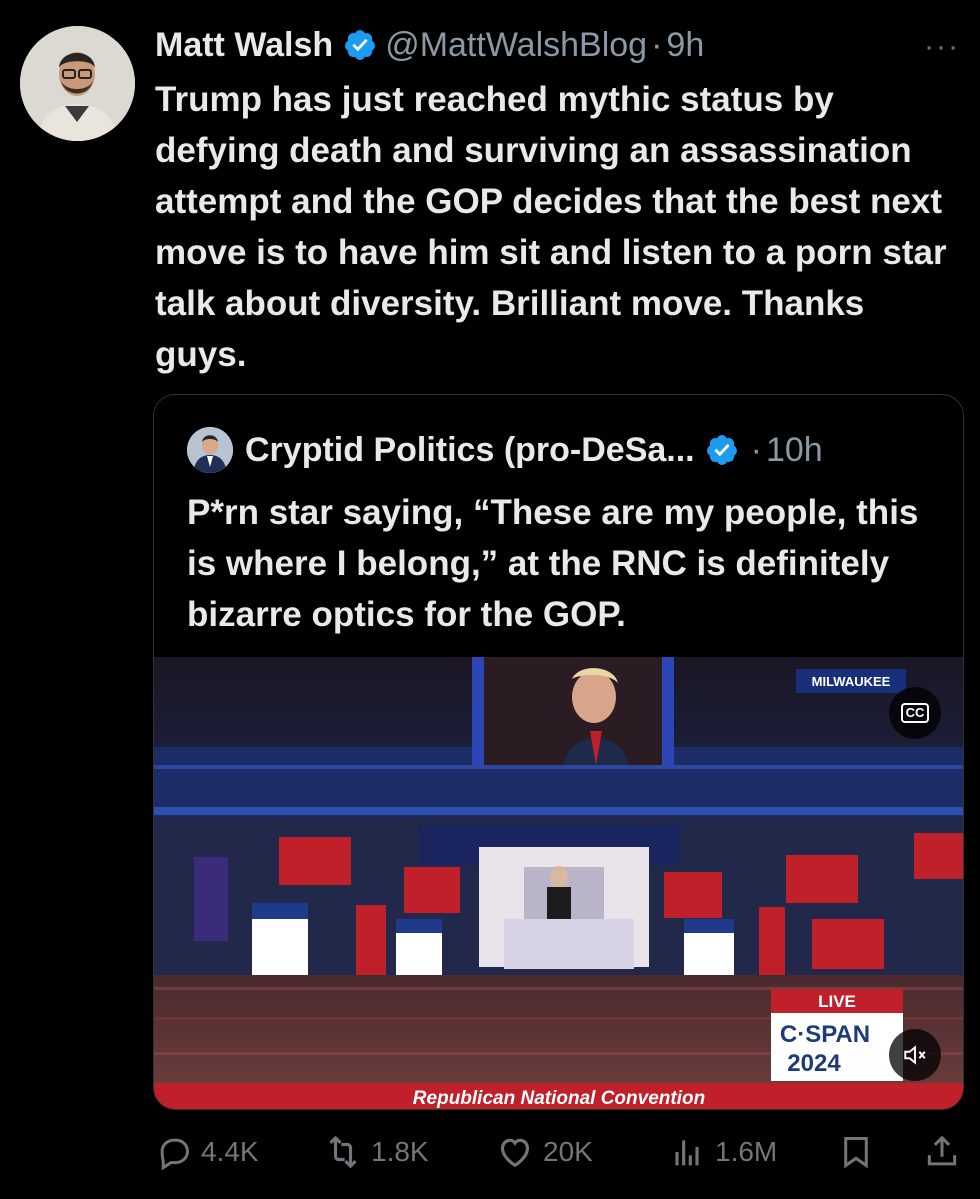 Image resolution: width=980 pixels, height=1199 pixels. I want to click on lower-third: Republican National Convention, so click(559, 1098).